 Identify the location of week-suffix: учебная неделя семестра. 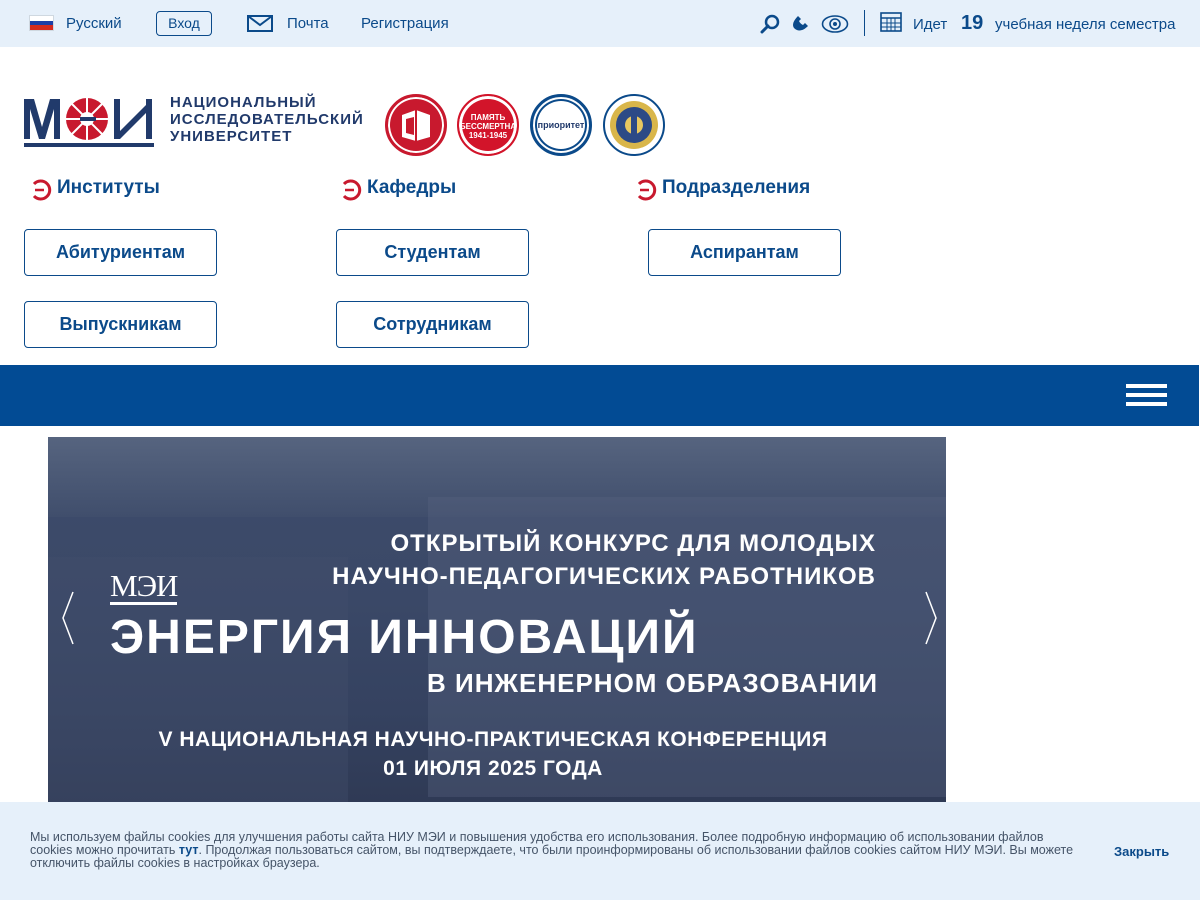
(1085, 24).